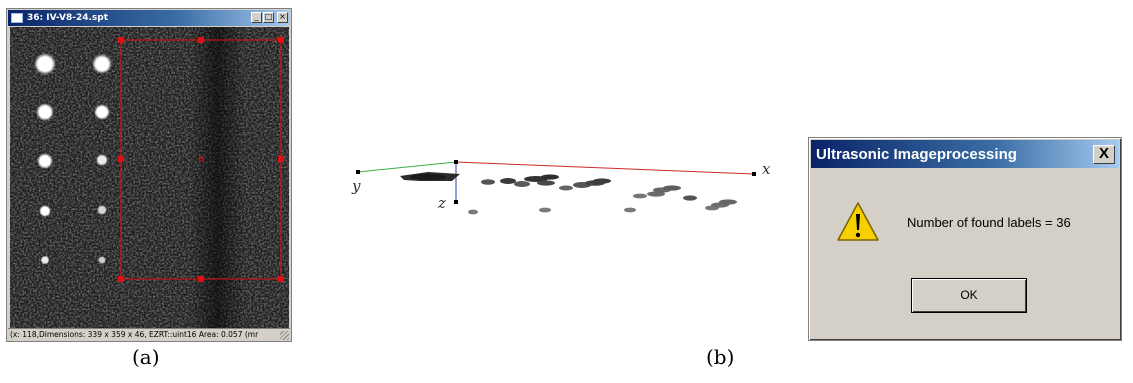  What do you see at coordinates (282, 17) in the screenshot?
I see `close-button: ×` at bounding box center [282, 17].